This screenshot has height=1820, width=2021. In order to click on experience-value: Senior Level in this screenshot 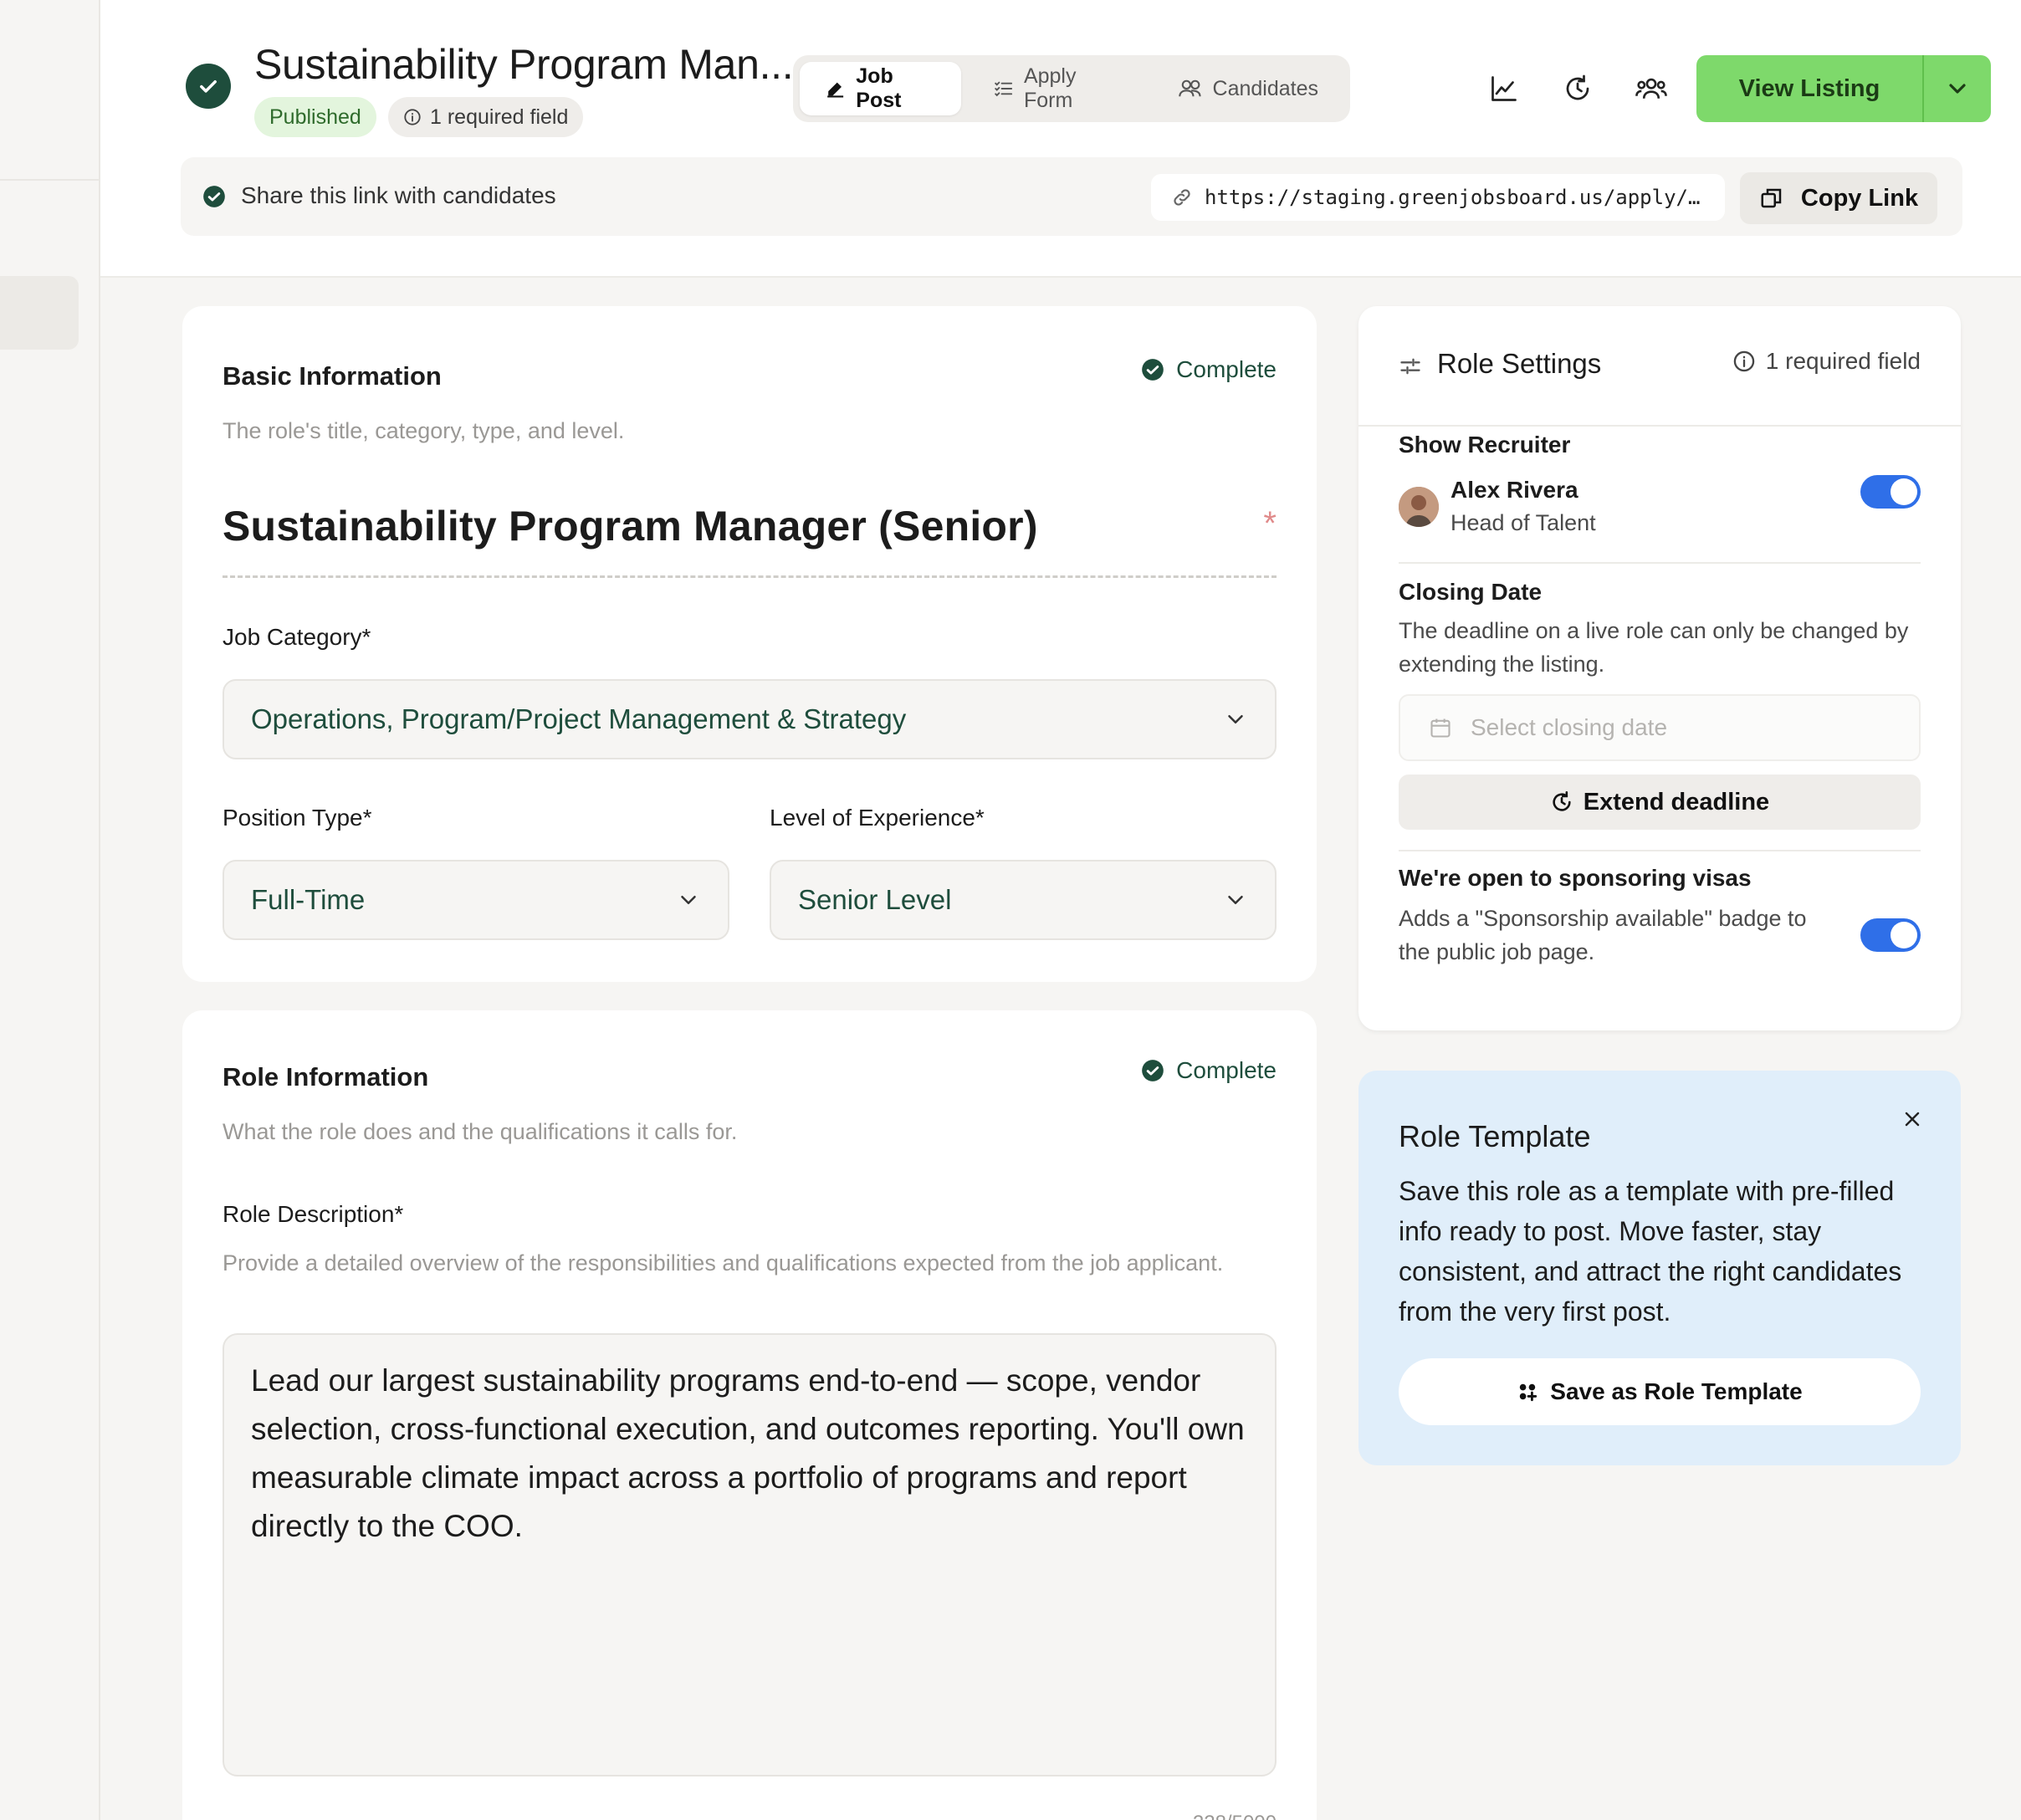, I will do `click(875, 899)`.